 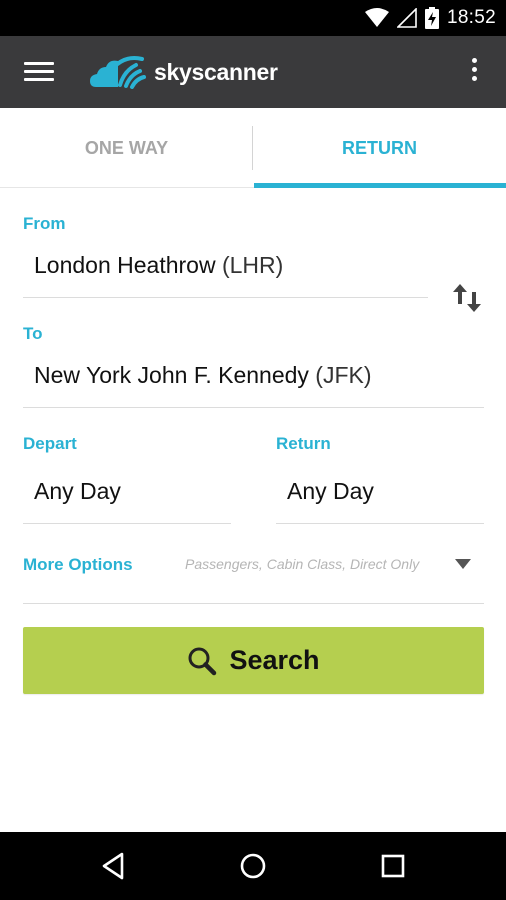 I want to click on signal-icon, so click(x=406, y=18).